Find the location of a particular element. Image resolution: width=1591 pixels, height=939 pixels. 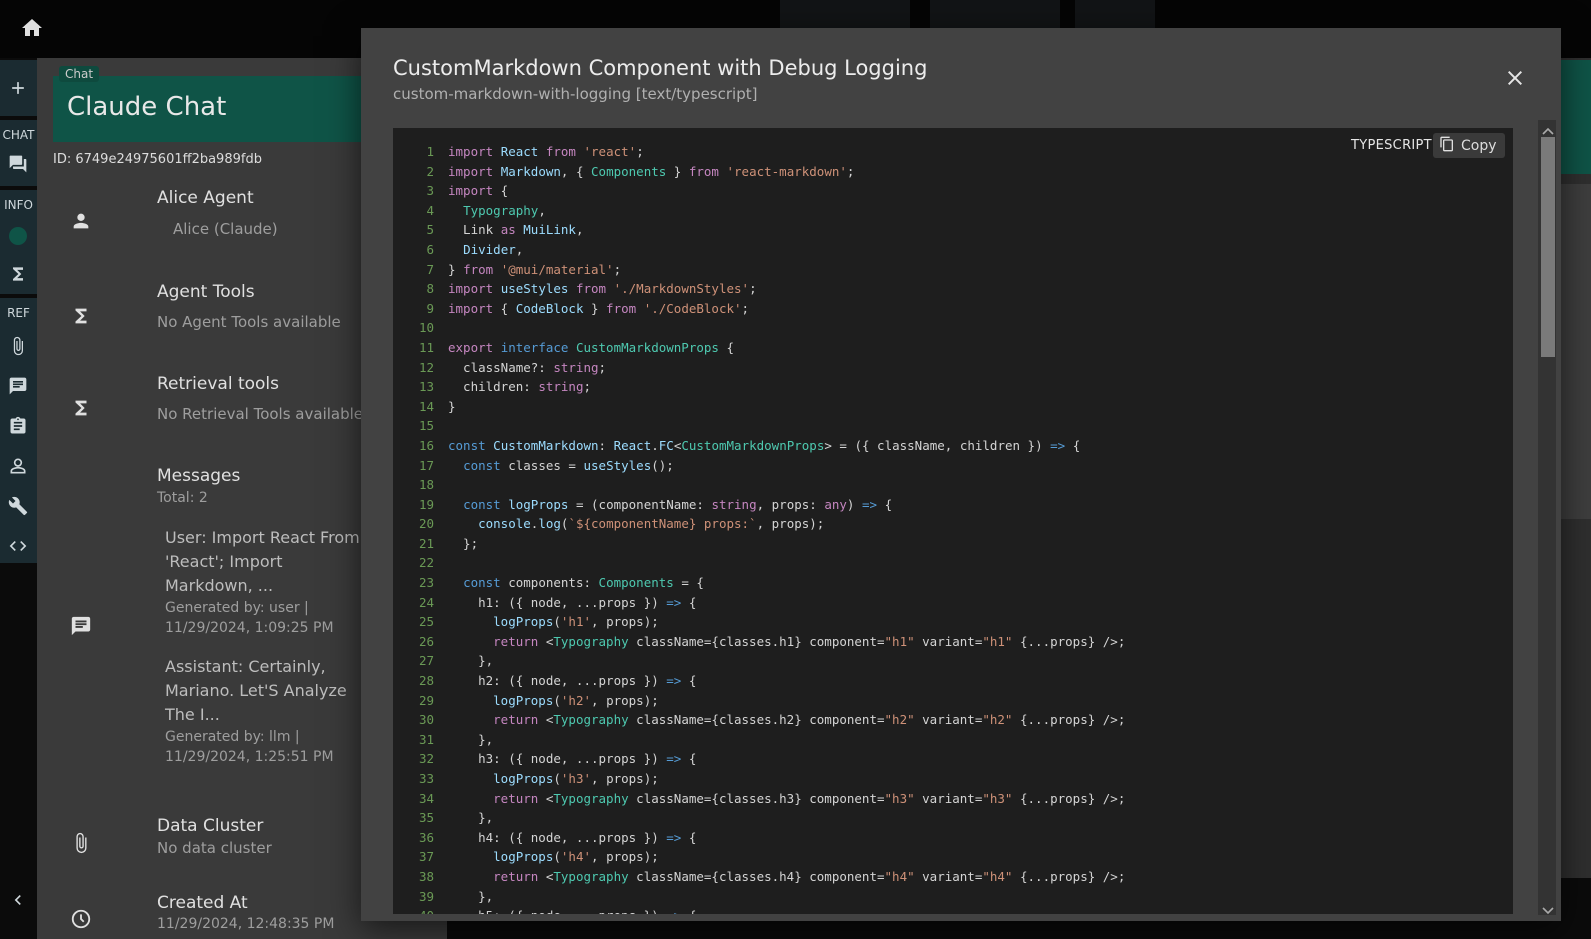

line-number: 30 is located at coordinates (426, 720).